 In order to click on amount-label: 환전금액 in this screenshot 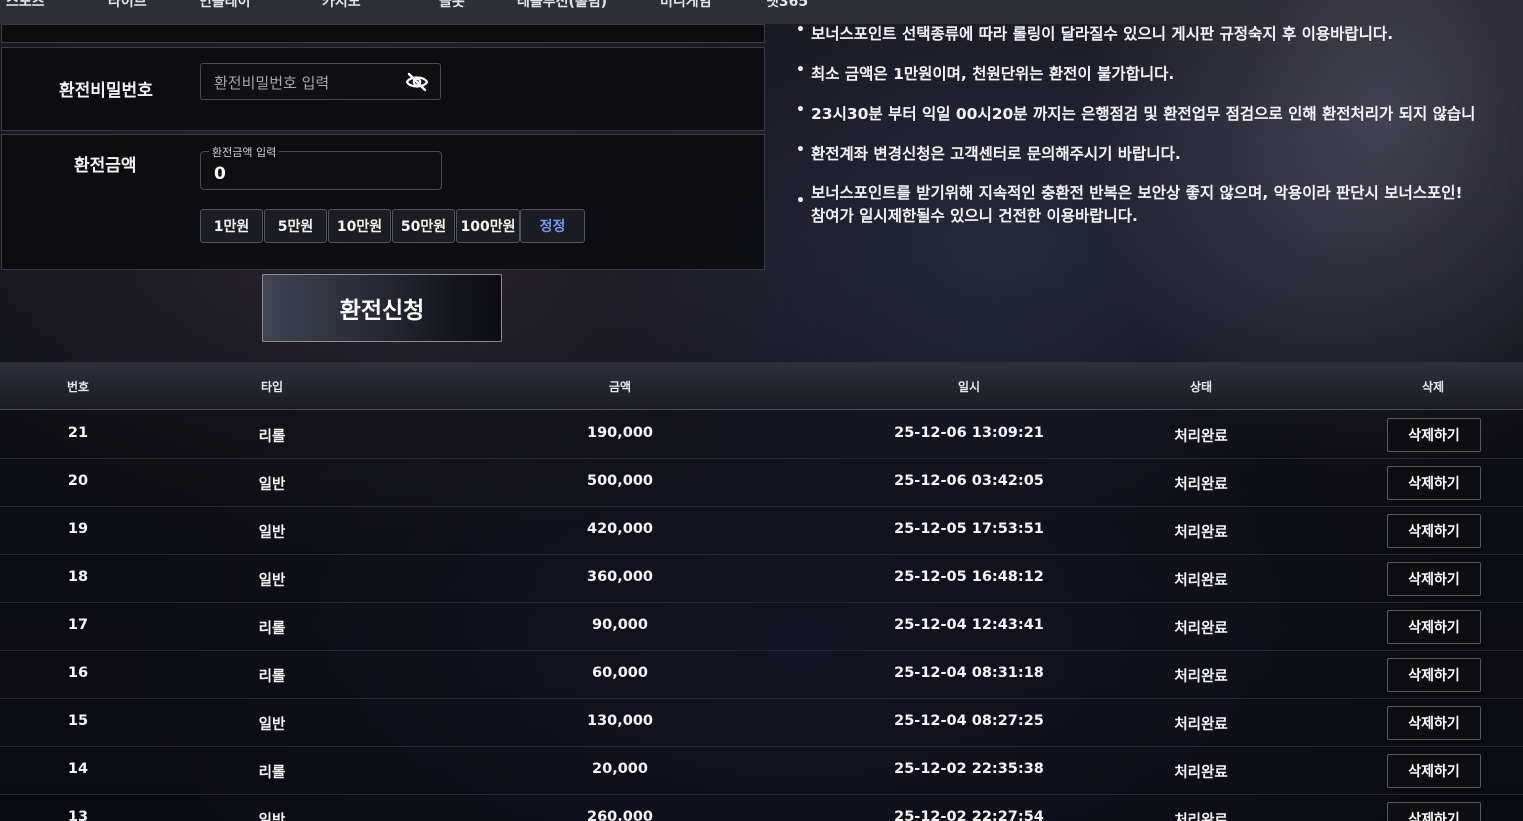, I will do `click(105, 166)`.